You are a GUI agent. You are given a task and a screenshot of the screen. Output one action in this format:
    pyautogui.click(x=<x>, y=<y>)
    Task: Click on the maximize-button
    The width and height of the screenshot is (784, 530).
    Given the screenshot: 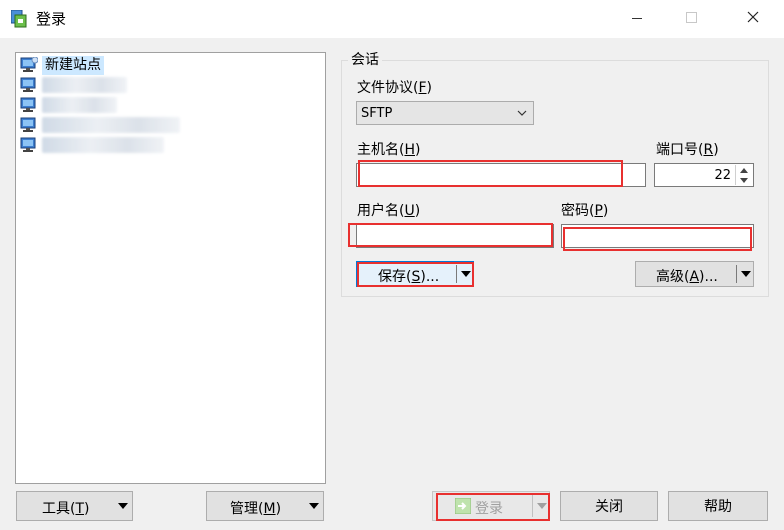 What is the action you would take?
    pyautogui.click(x=691, y=19)
    